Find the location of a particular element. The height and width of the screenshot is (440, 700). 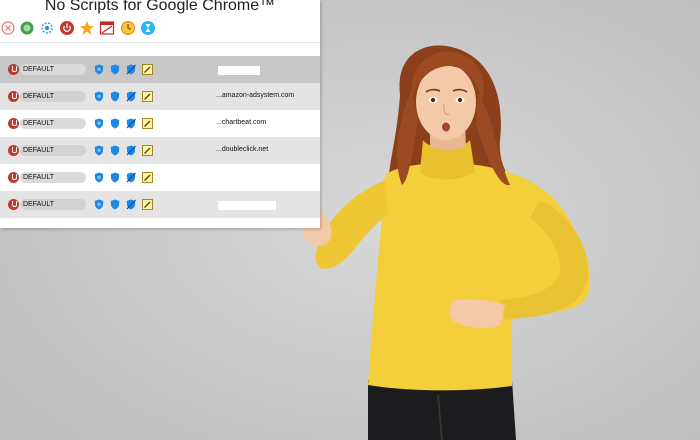

domain-label: ...amazon-adsystem.com is located at coordinates (255, 95).